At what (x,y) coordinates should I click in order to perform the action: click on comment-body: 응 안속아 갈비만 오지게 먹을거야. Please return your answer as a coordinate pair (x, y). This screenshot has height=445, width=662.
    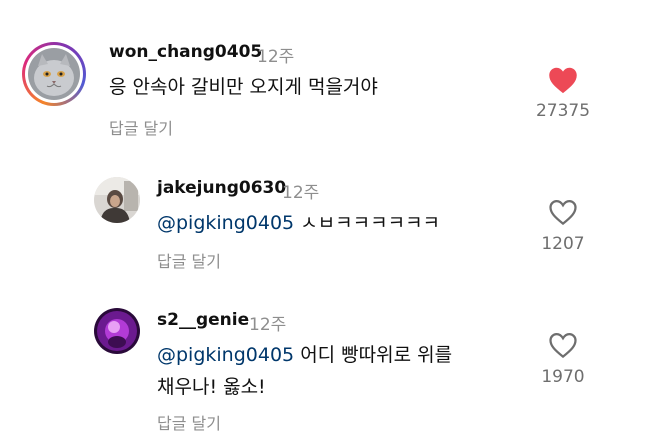
    Looking at the image, I should click on (243, 87).